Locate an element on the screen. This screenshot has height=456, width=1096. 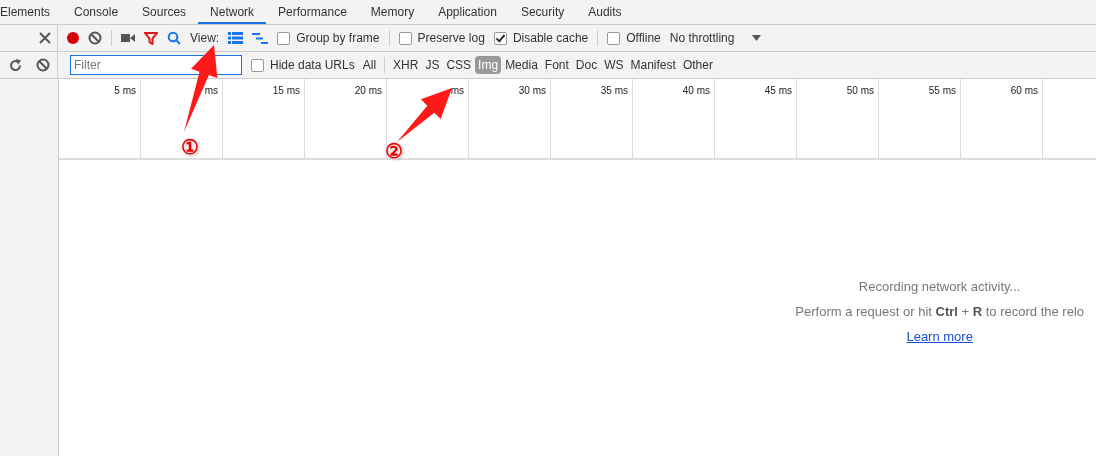
tab: Security is located at coordinates (542, 12).